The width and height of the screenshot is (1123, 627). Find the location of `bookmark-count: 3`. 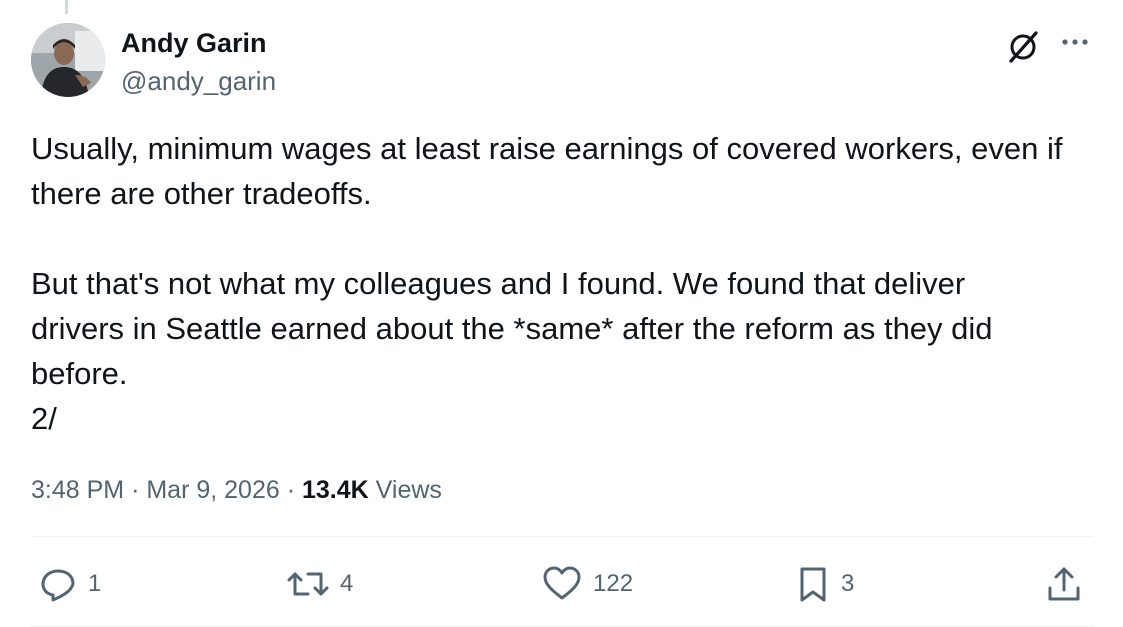

bookmark-count: 3 is located at coordinates (848, 583).